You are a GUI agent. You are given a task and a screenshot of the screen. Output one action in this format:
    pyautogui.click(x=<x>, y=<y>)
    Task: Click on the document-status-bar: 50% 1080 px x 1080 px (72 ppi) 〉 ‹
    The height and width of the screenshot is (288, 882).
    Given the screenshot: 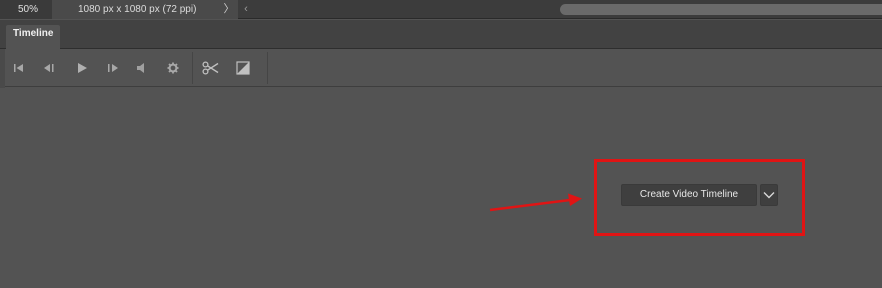 What is the action you would take?
    pyautogui.click(x=441, y=9)
    